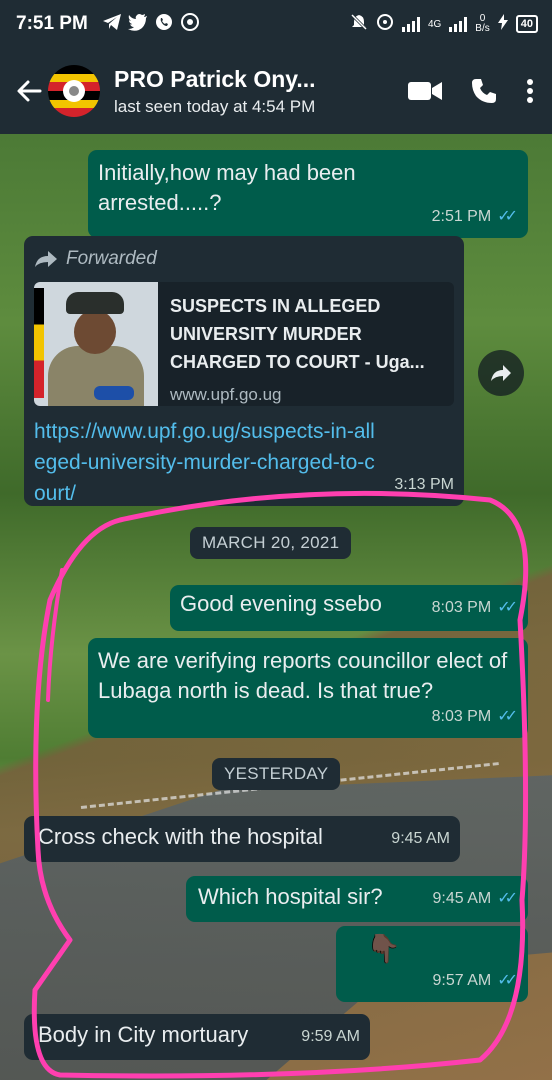 The width and height of the screenshot is (552, 1080). What do you see at coordinates (461, 216) in the screenshot?
I see `message-time: 2:51 PM` at bounding box center [461, 216].